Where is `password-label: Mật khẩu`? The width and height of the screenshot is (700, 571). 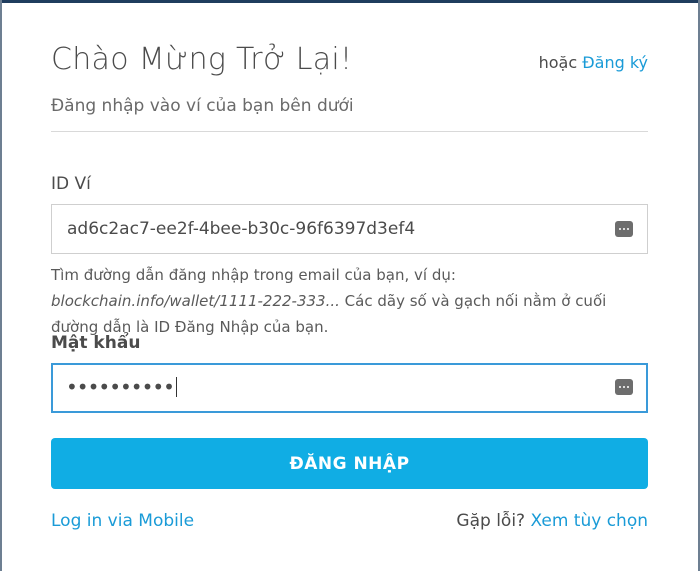
password-label: Mật khẩu is located at coordinates (96, 343).